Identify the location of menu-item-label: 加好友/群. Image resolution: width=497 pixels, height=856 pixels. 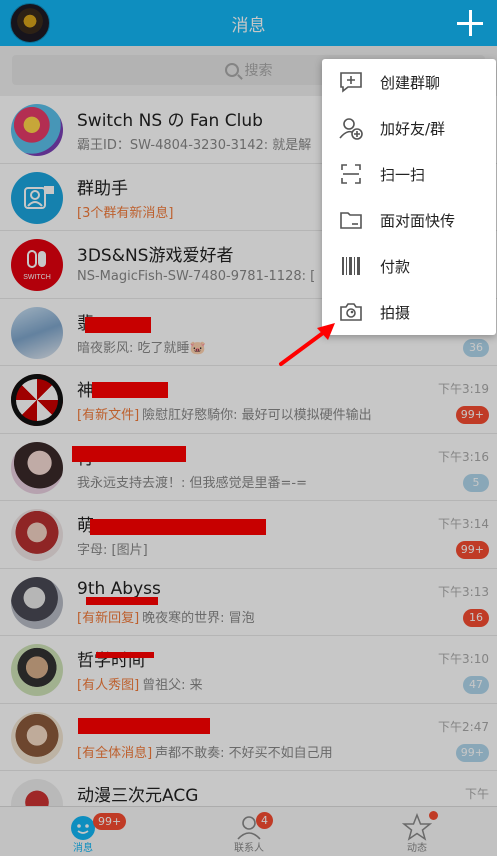
(413, 129).